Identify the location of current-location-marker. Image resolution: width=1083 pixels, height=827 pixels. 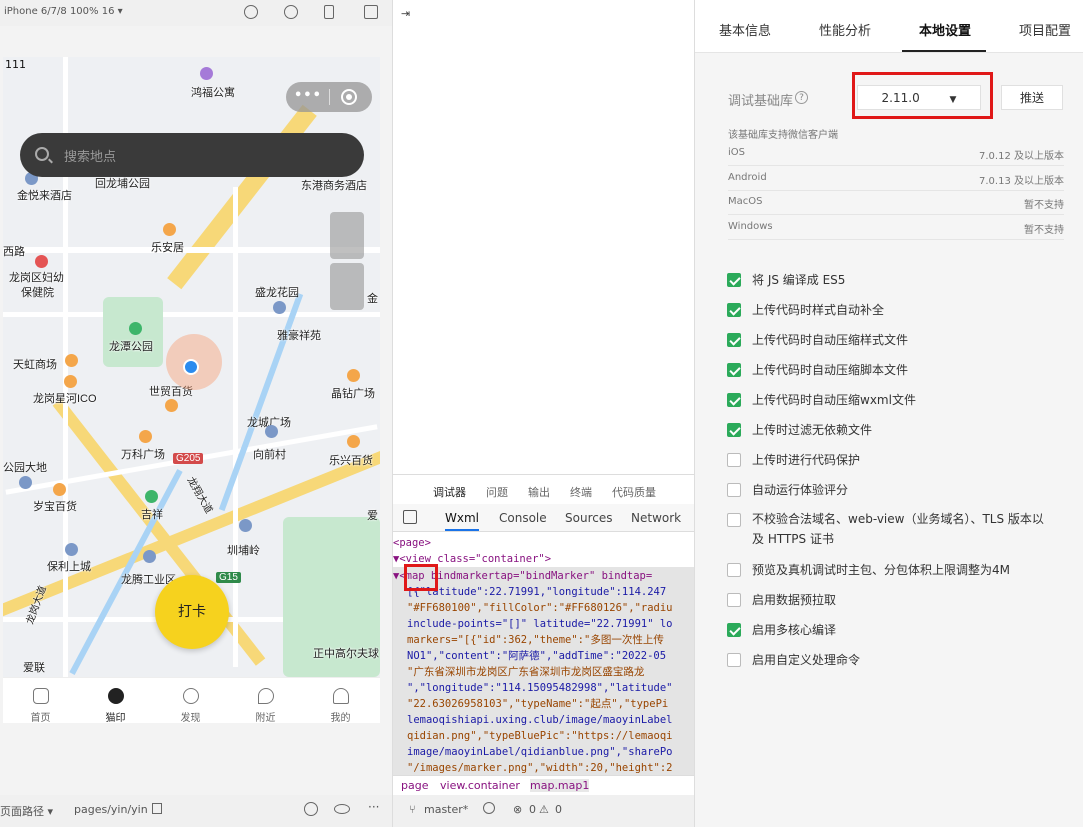
(191, 367).